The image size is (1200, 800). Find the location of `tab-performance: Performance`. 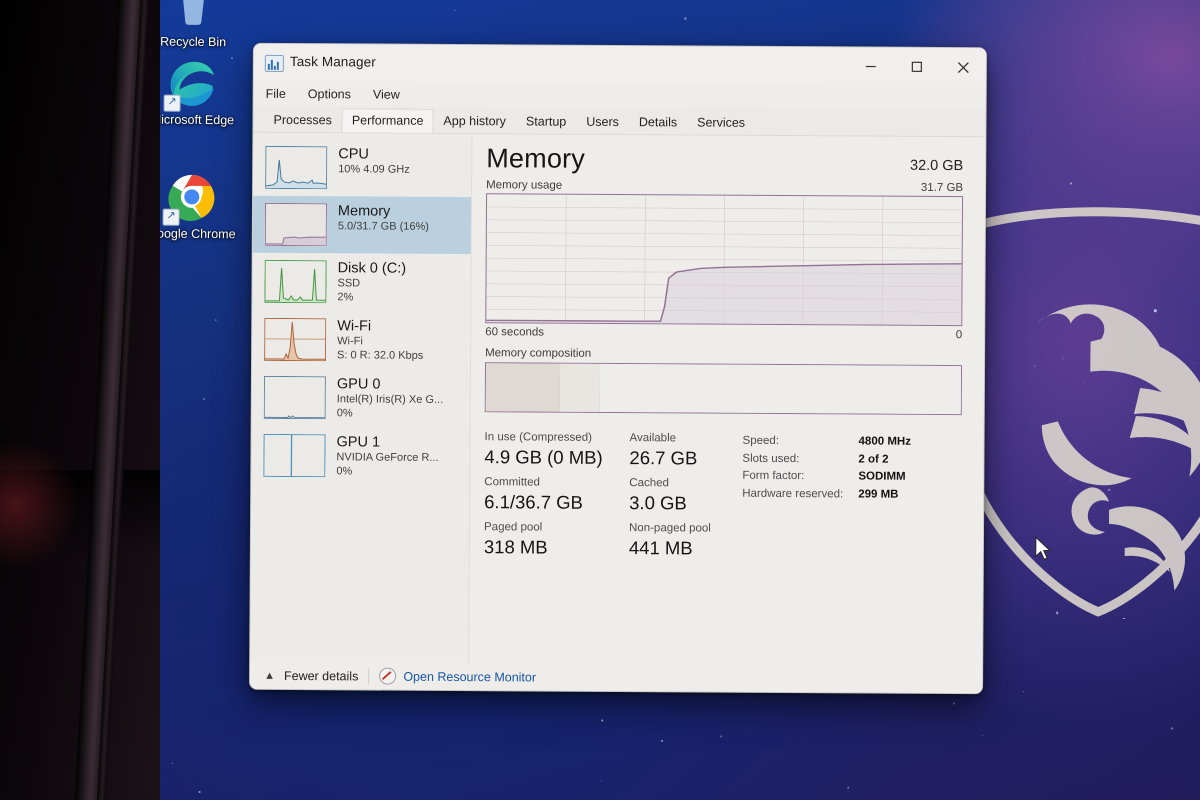

tab-performance: Performance is located at coordinates (387, 120).